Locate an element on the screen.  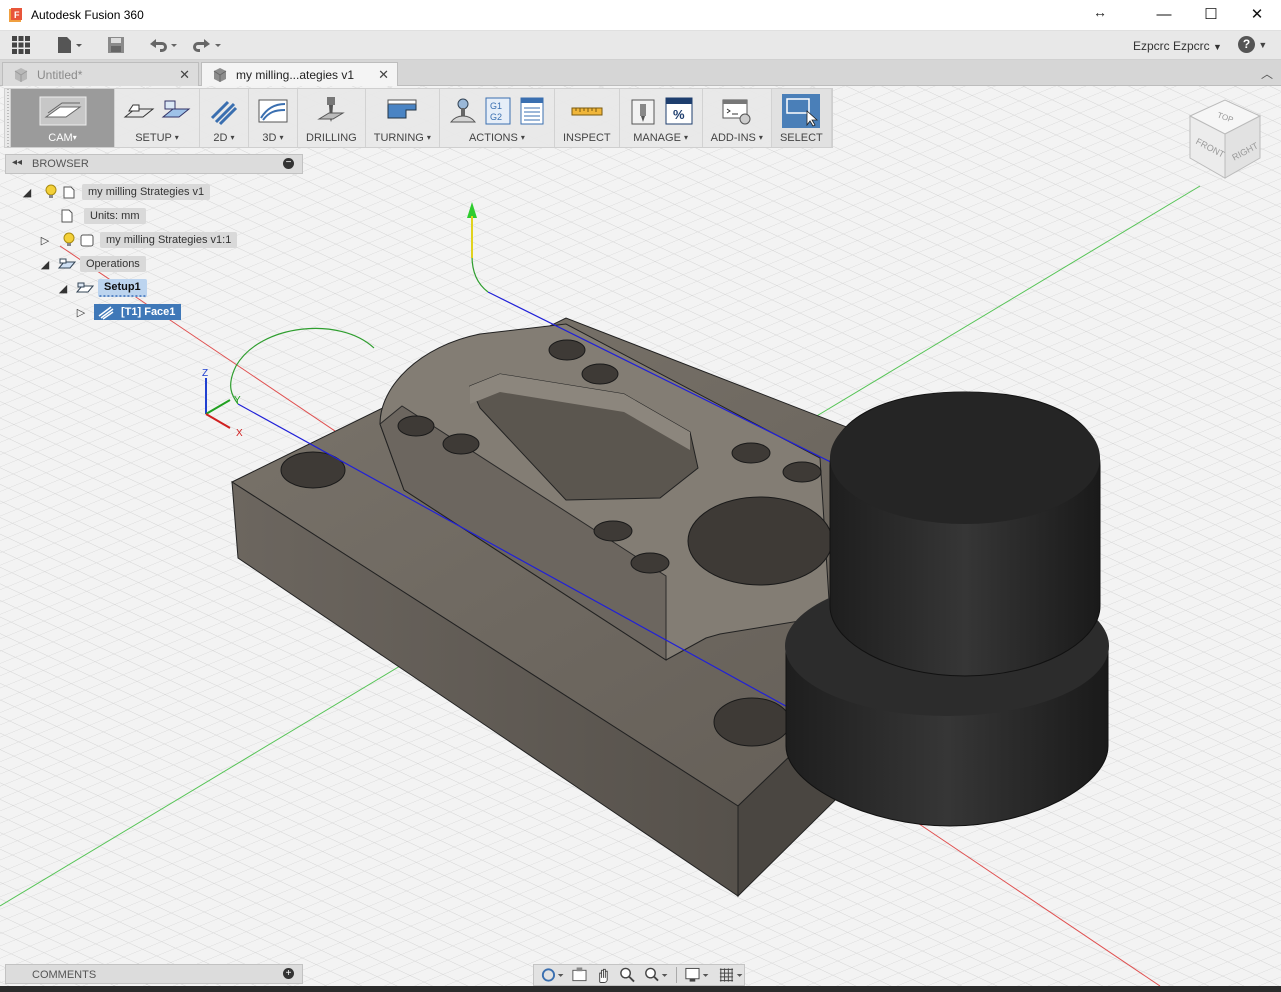
tree-label: Units: mm is located at coordinates (115, 216).